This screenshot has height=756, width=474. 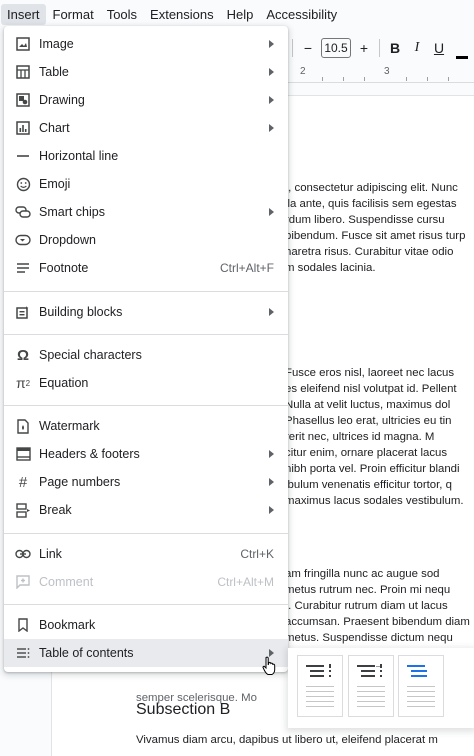 What do you see at coordinates (146, 383) in the screenshot?
I see `menu-item-equation: π2 Equation` at bounding box center [146, 383].